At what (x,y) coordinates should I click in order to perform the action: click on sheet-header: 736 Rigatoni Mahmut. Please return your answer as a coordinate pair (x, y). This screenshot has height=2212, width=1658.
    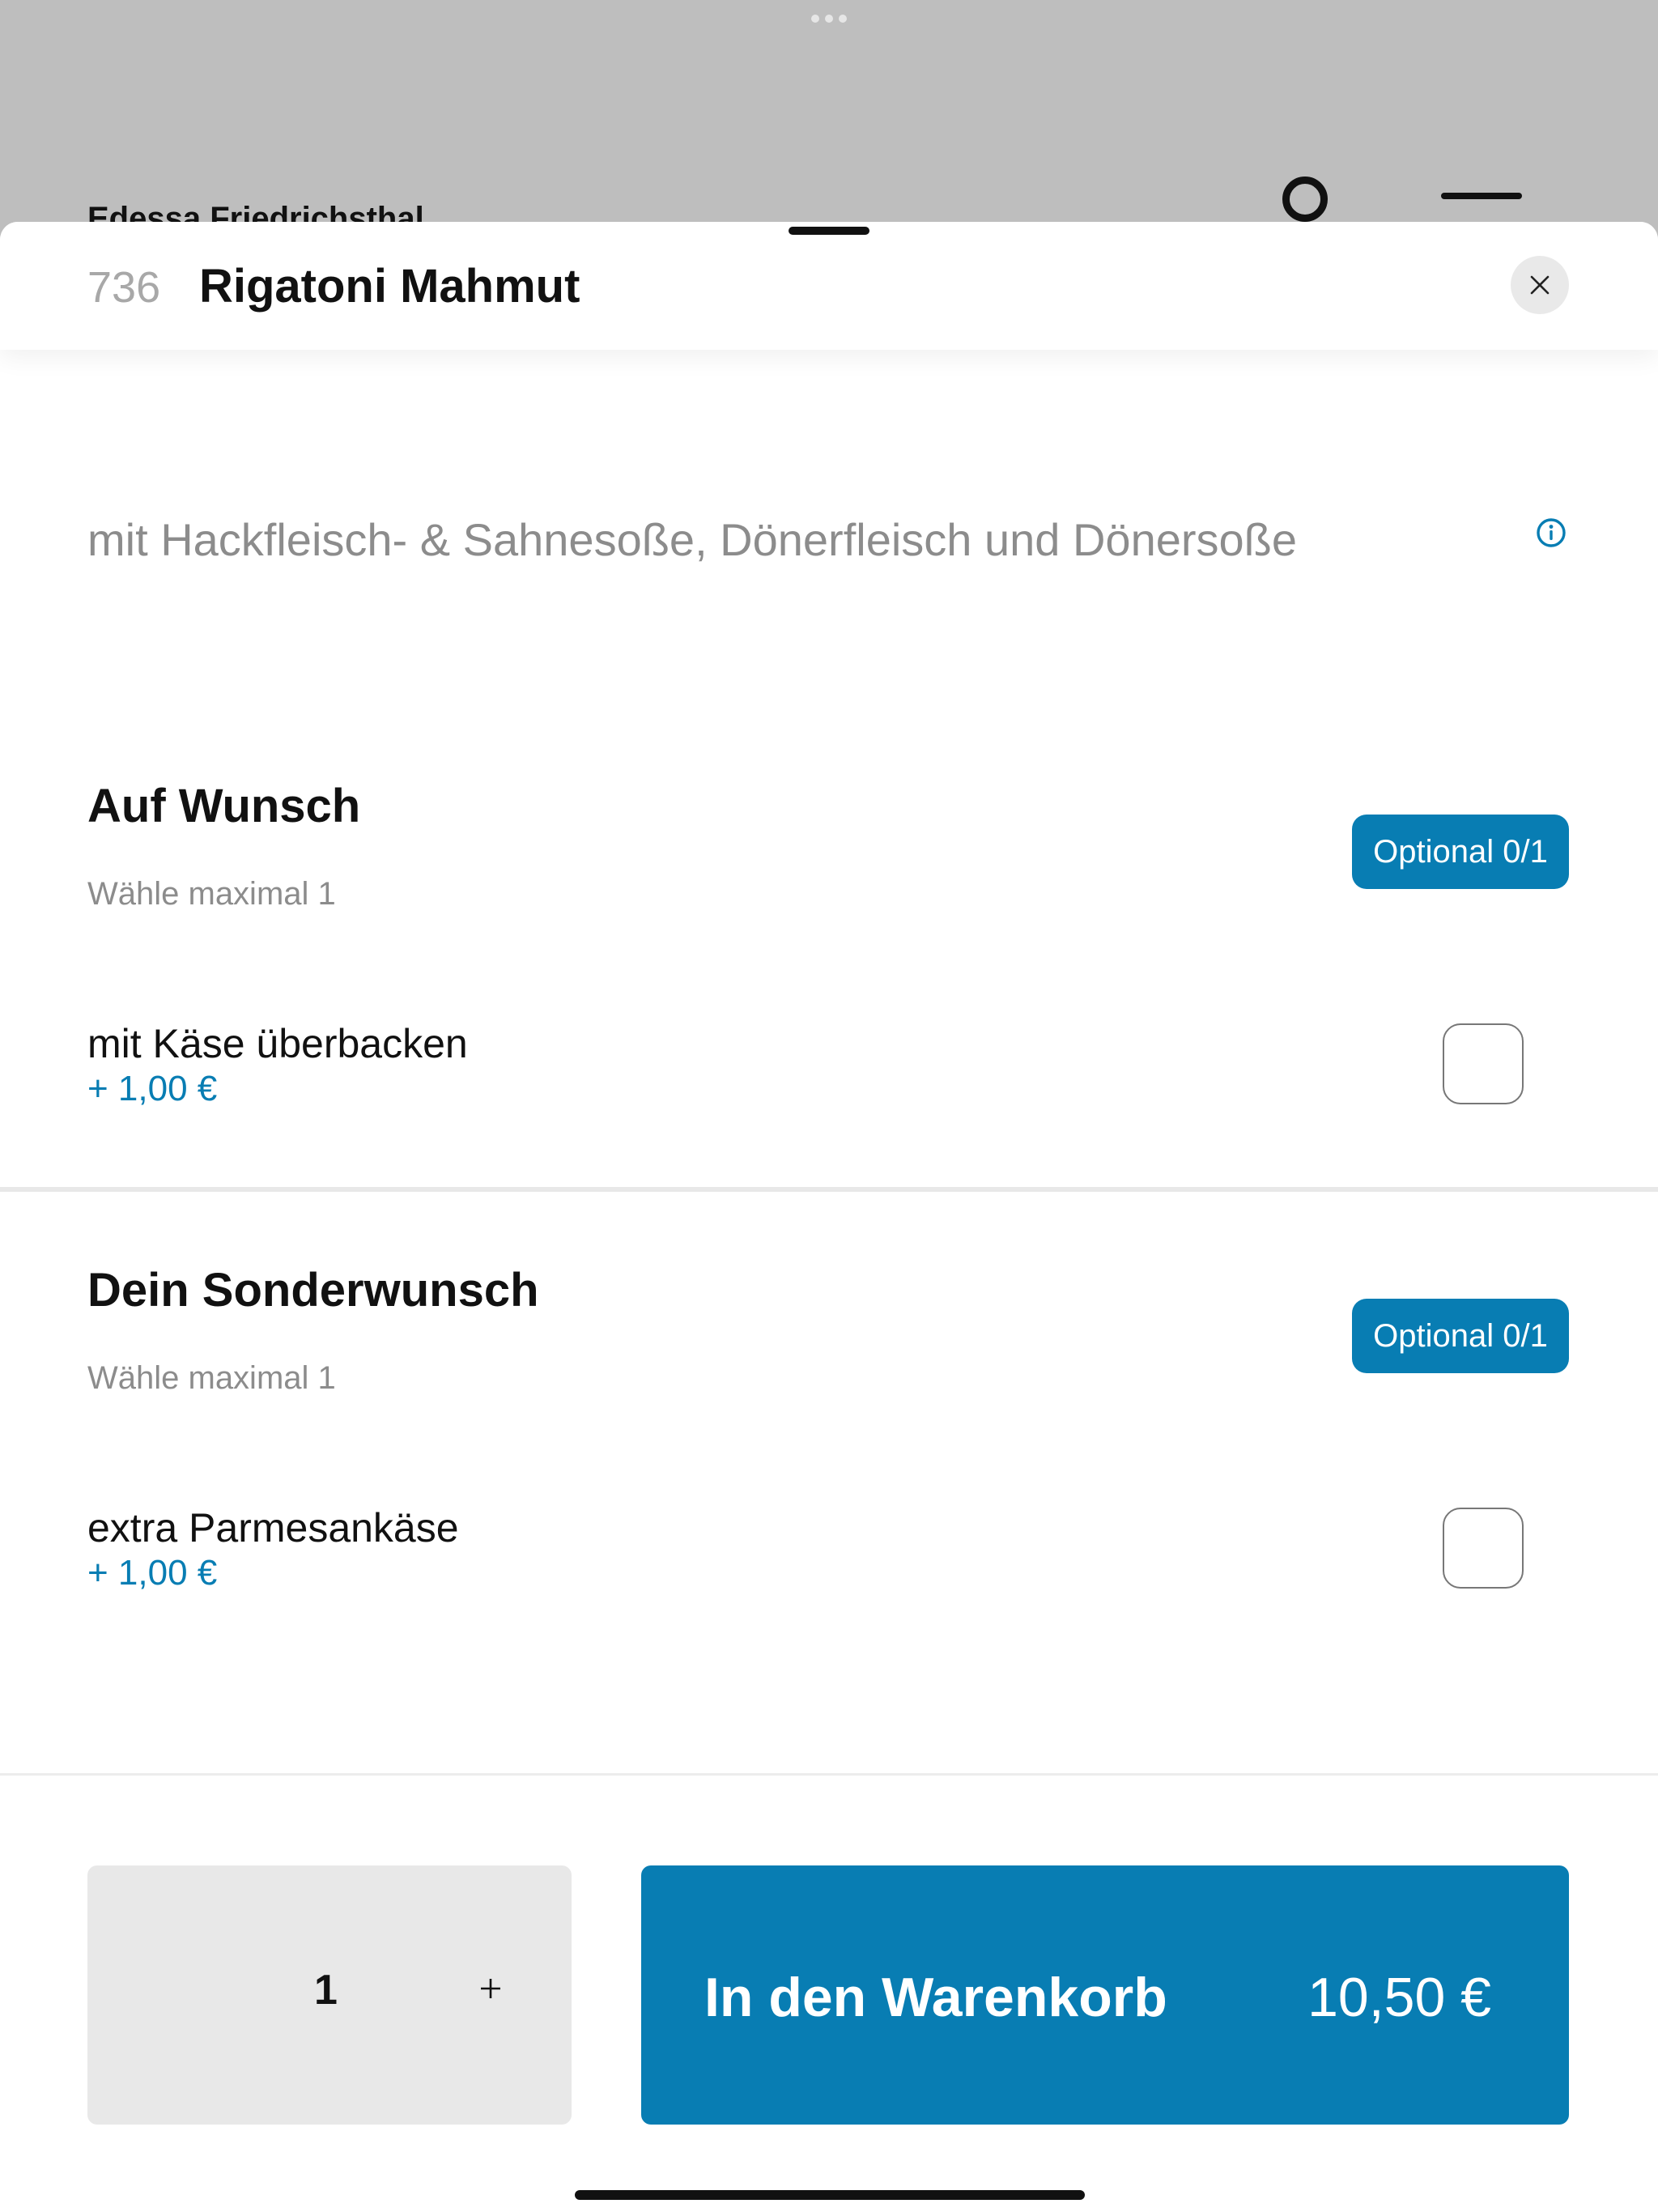
    Looking at the image, I should click on (829, 286).